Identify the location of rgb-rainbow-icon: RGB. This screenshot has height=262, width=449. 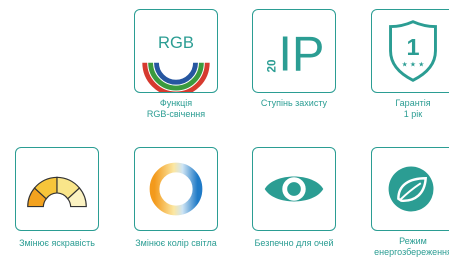
(176, 62).